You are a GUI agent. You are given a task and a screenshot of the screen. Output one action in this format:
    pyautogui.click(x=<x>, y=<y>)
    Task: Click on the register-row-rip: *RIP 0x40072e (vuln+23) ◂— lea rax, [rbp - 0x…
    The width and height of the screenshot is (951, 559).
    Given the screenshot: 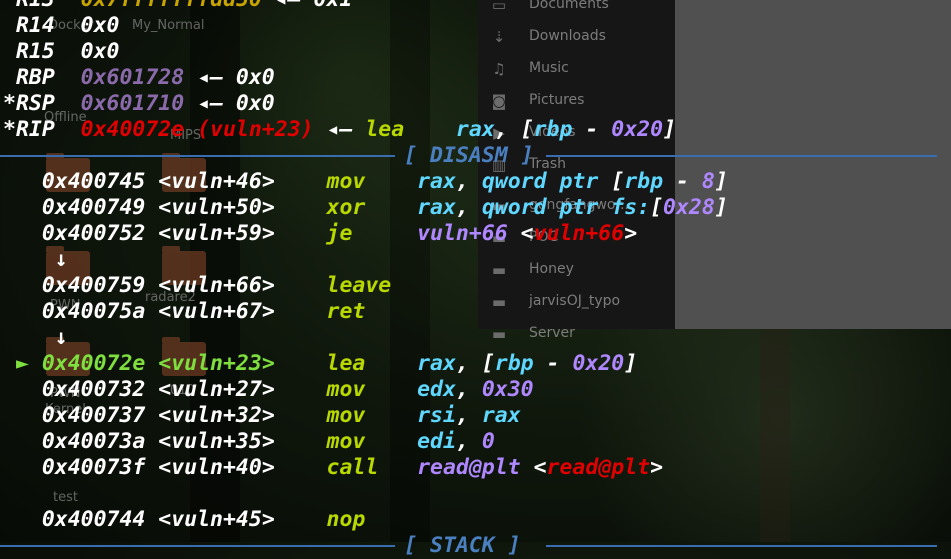 What is the action you would take?
    pyautogui.click(x=477, y=130)
    